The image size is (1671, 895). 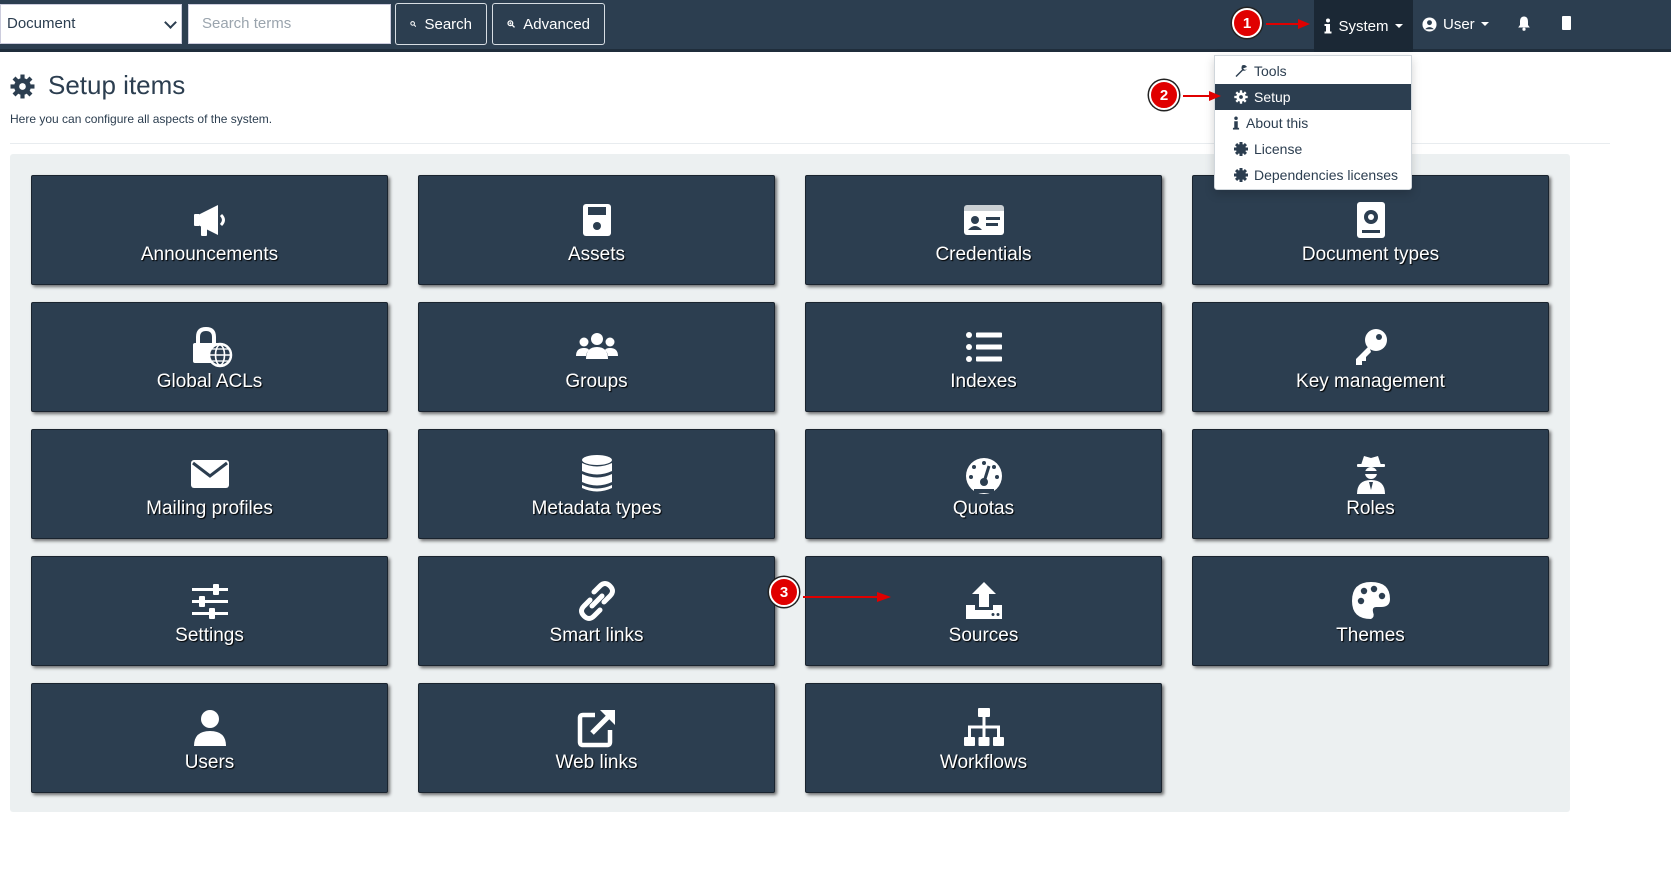 I want to click on envelope-icon, so click(x=209, y=474).